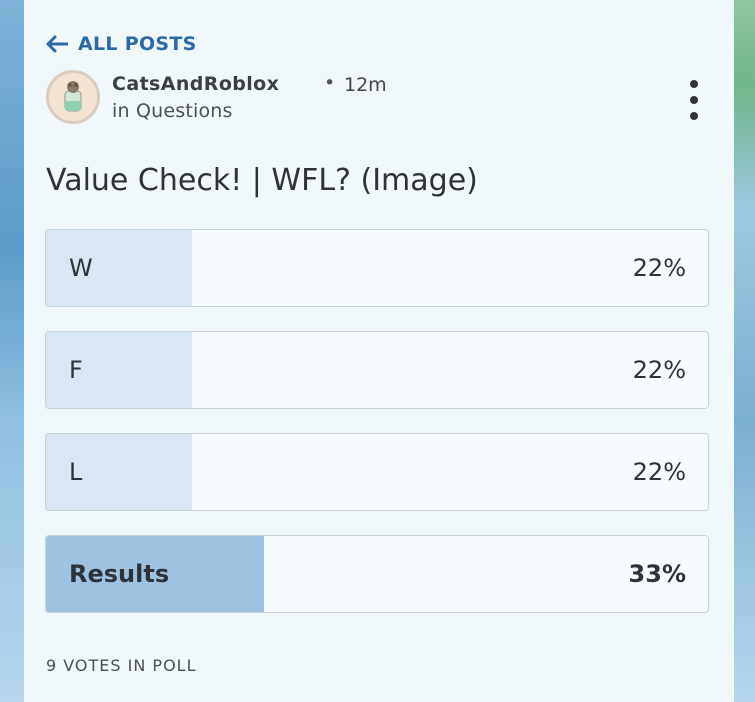 This screenshot has height=702, width=755. Describe the element at coordinates (744, 351) in the screenshot. I see `background-right-edge` at that location.